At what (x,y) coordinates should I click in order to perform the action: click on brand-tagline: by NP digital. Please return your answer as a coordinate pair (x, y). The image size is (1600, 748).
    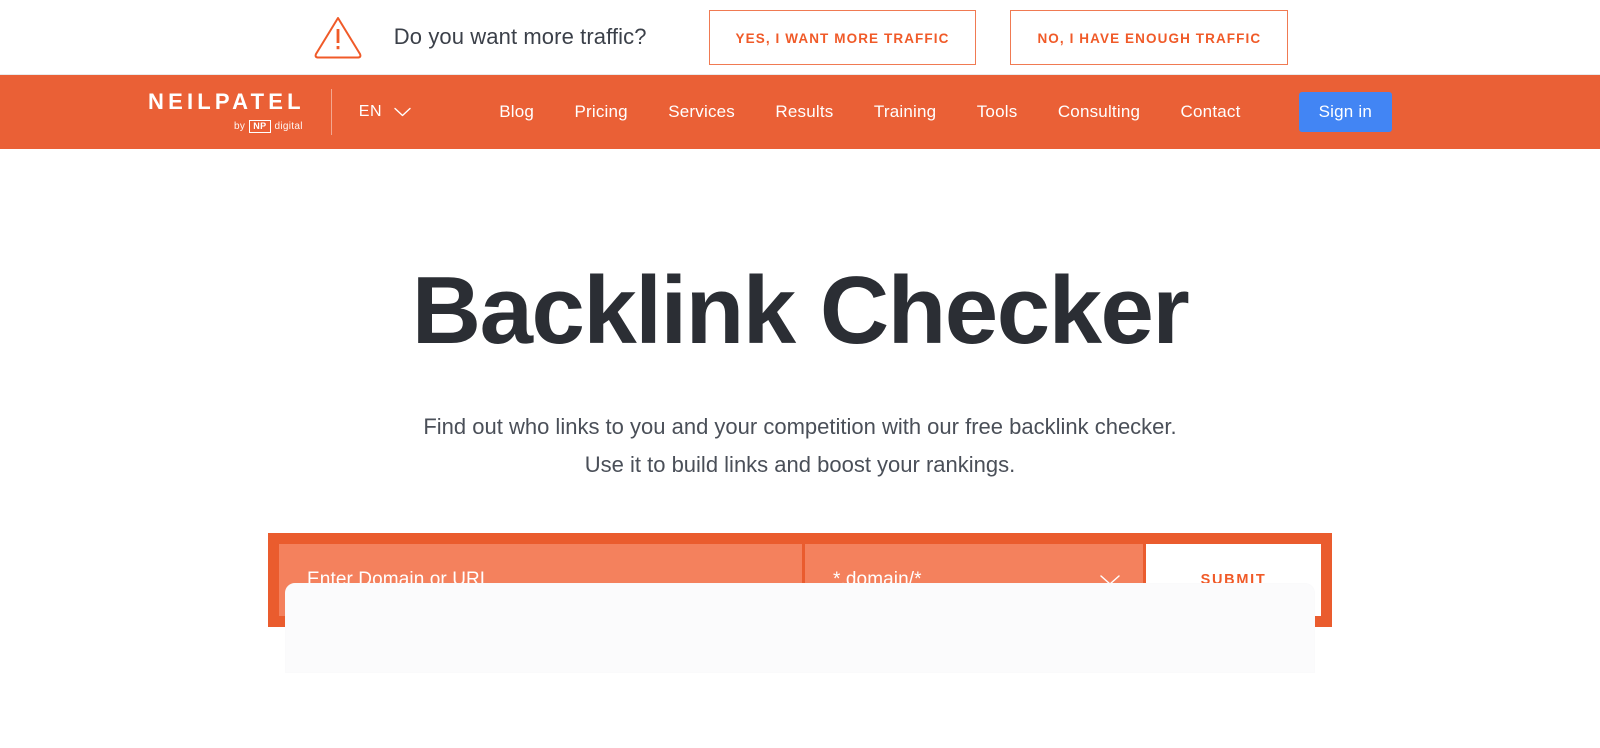
    Looking at the image, I should click on (268, 126).